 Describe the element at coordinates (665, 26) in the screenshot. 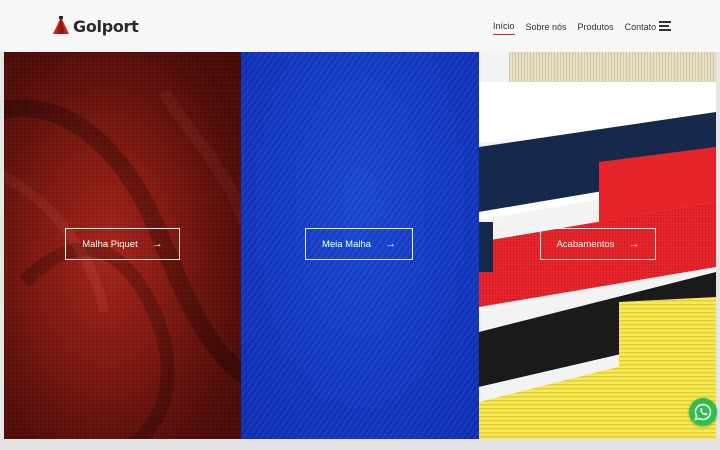

I see `hamburger-icon` at that location.